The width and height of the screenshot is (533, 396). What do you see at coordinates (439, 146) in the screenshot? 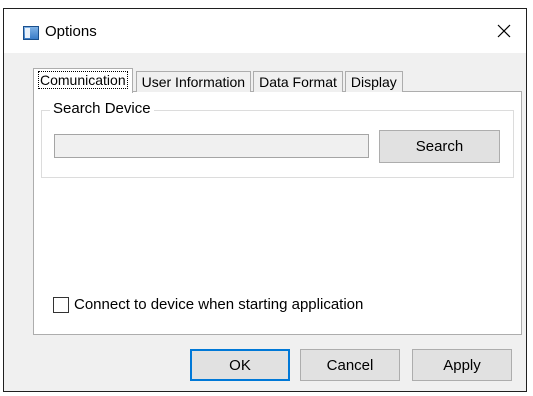
I see `search-button: Search` at bounding box center [439, 146].